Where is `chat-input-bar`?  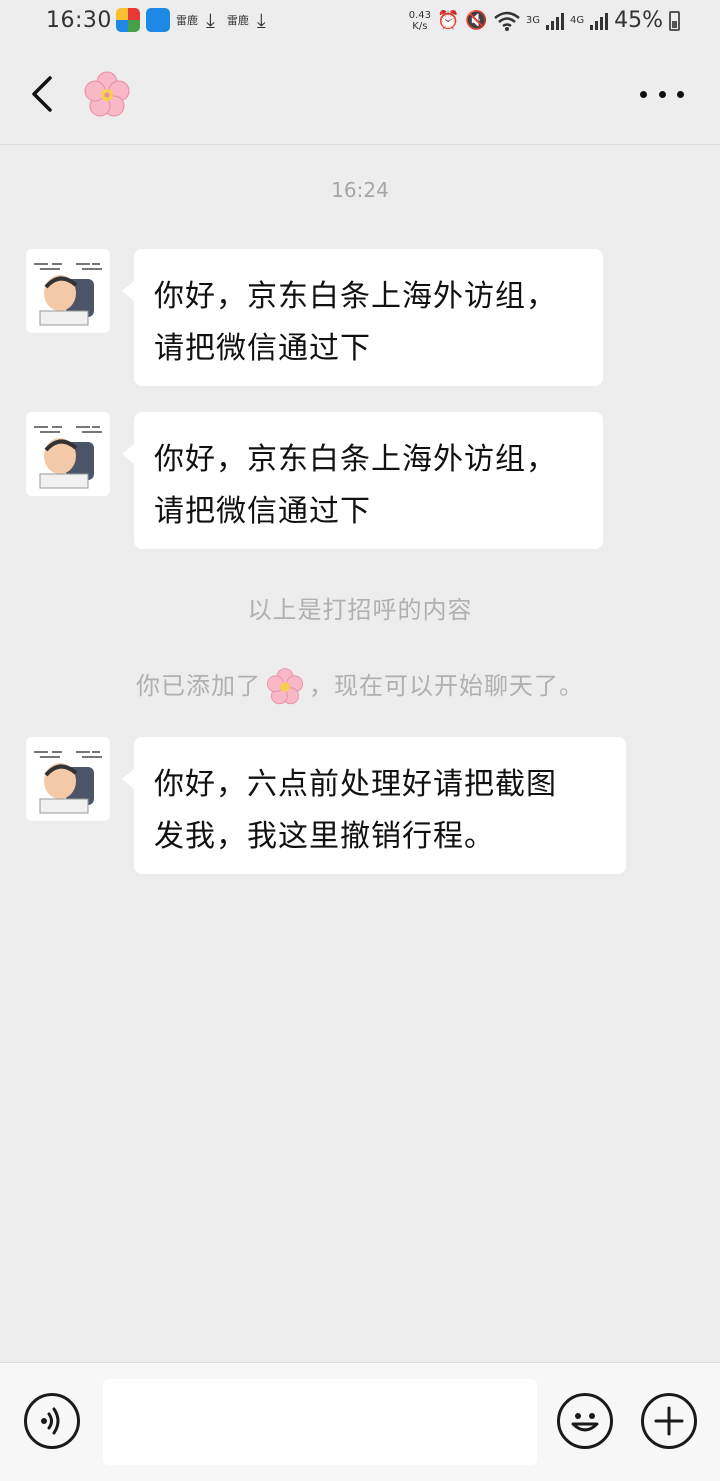
chat-input-bar is located at coordinates (360, 1421).